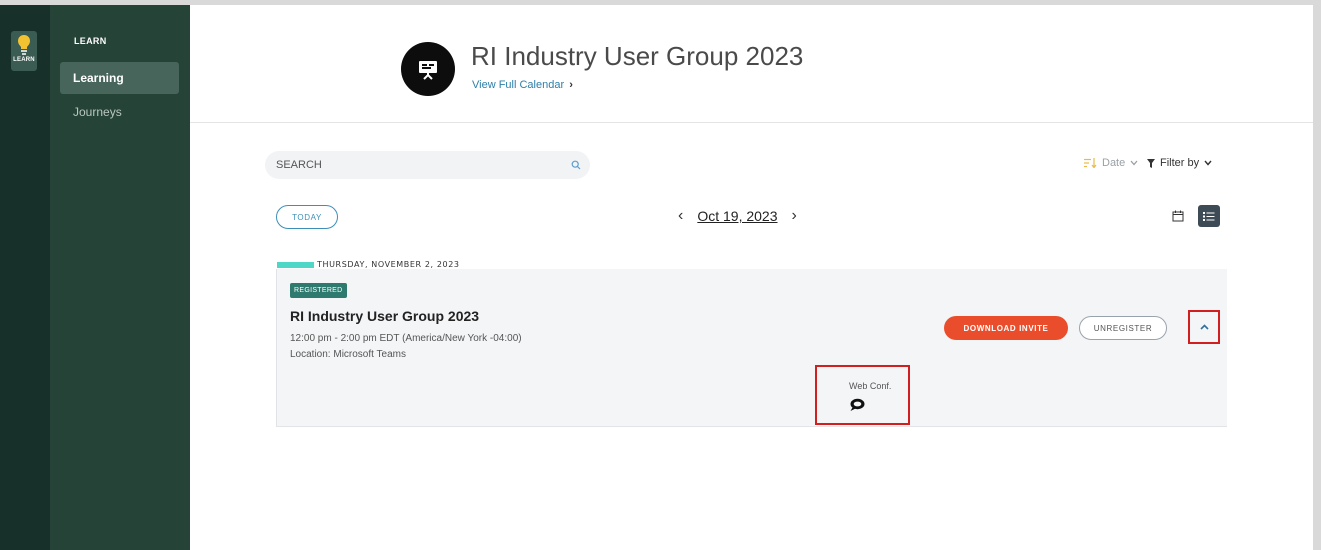 The width and height of the screenshot is (1321, 550). Describe the element at coordinates (24, 60) in the screenshot. I see `rail-app-label: LEARN` at that location.